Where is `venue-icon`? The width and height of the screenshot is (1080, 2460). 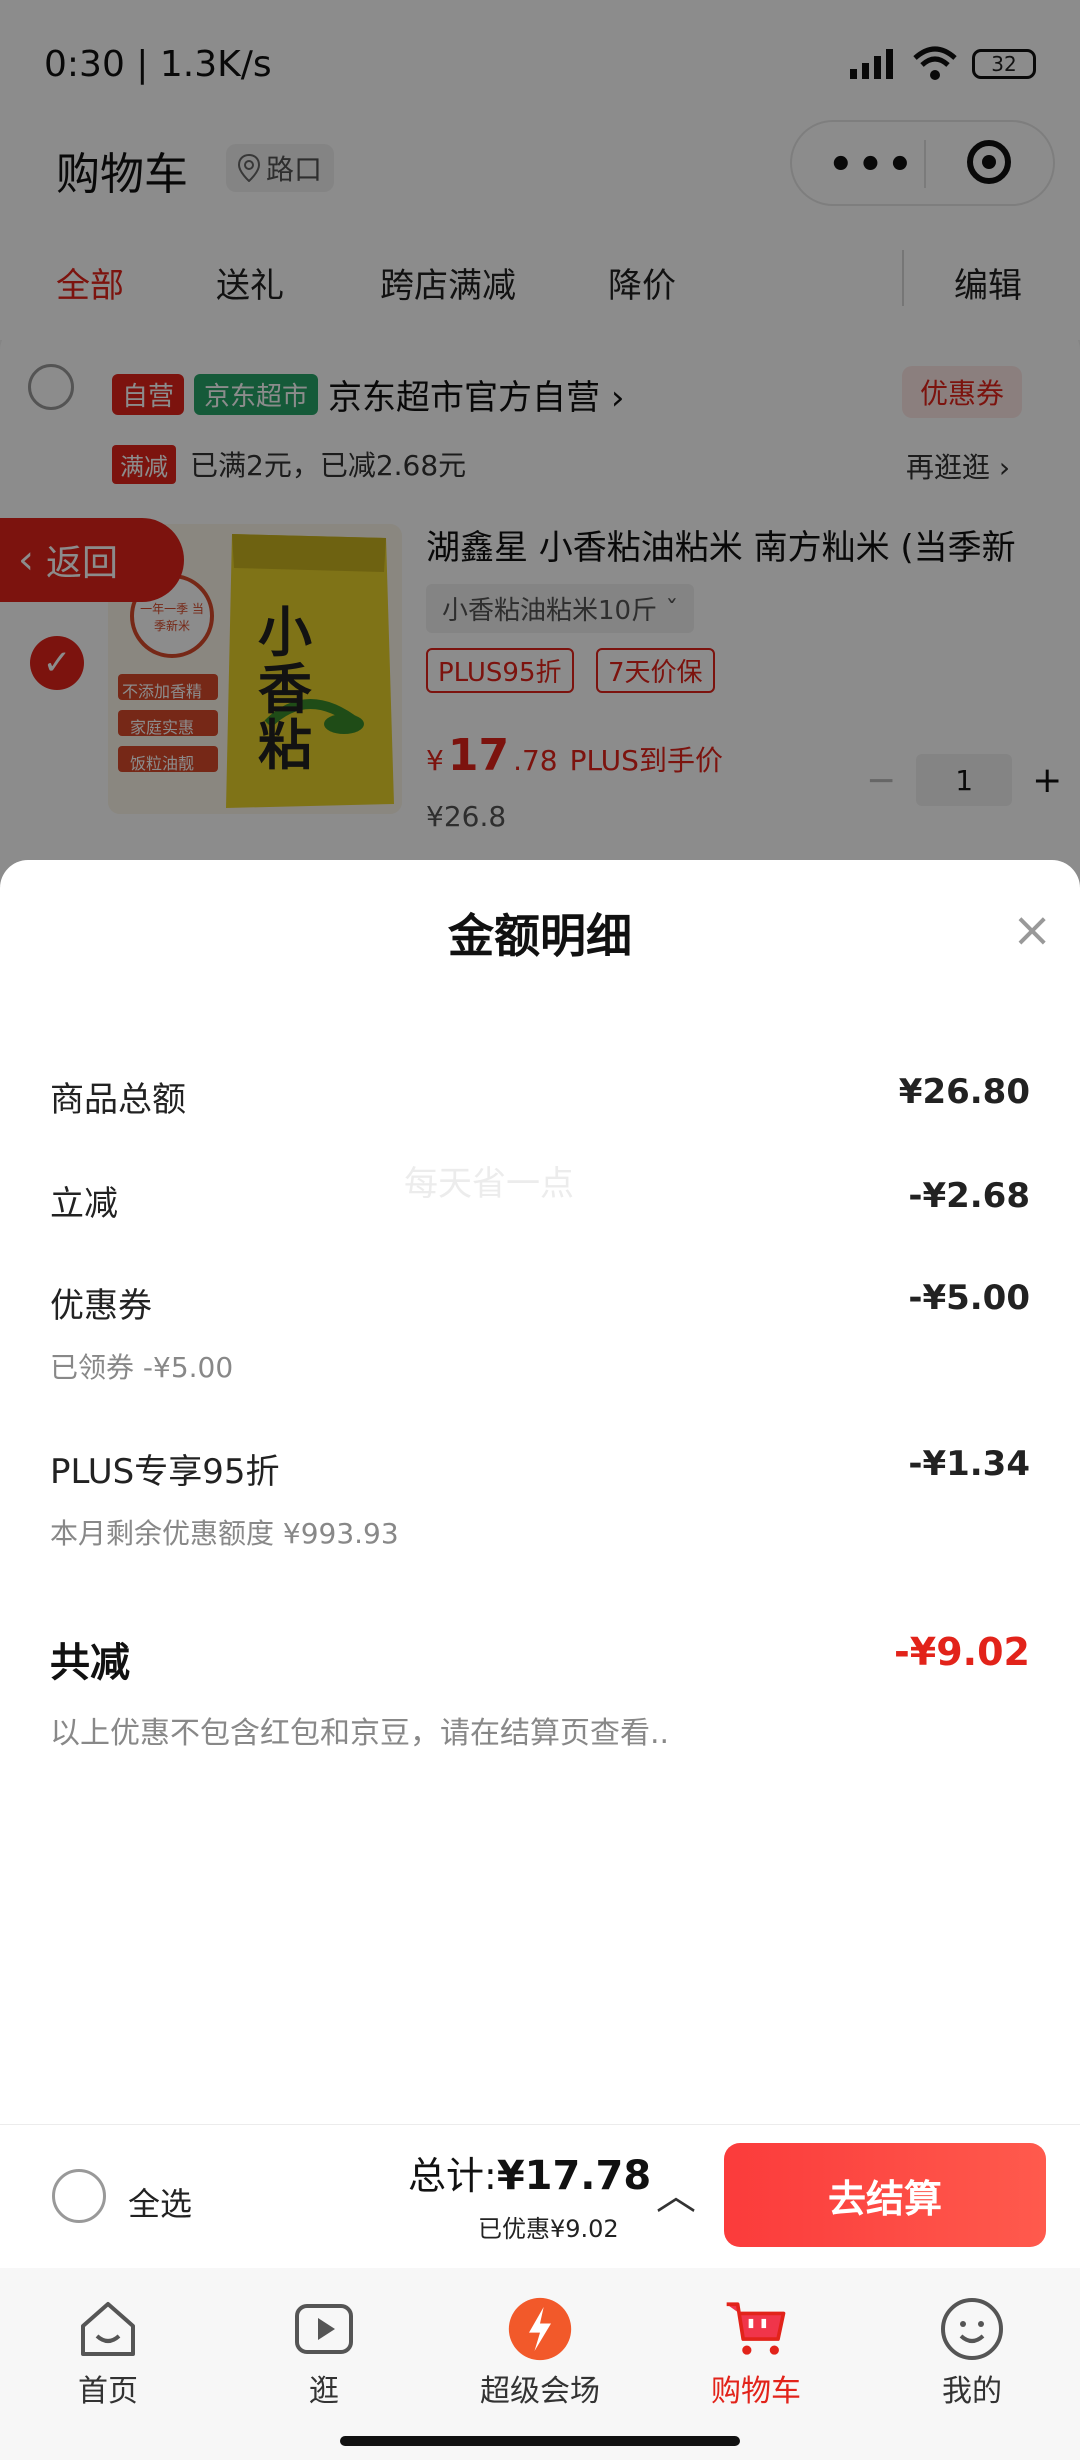
venue-icon is located at coordinates (540, 2329).